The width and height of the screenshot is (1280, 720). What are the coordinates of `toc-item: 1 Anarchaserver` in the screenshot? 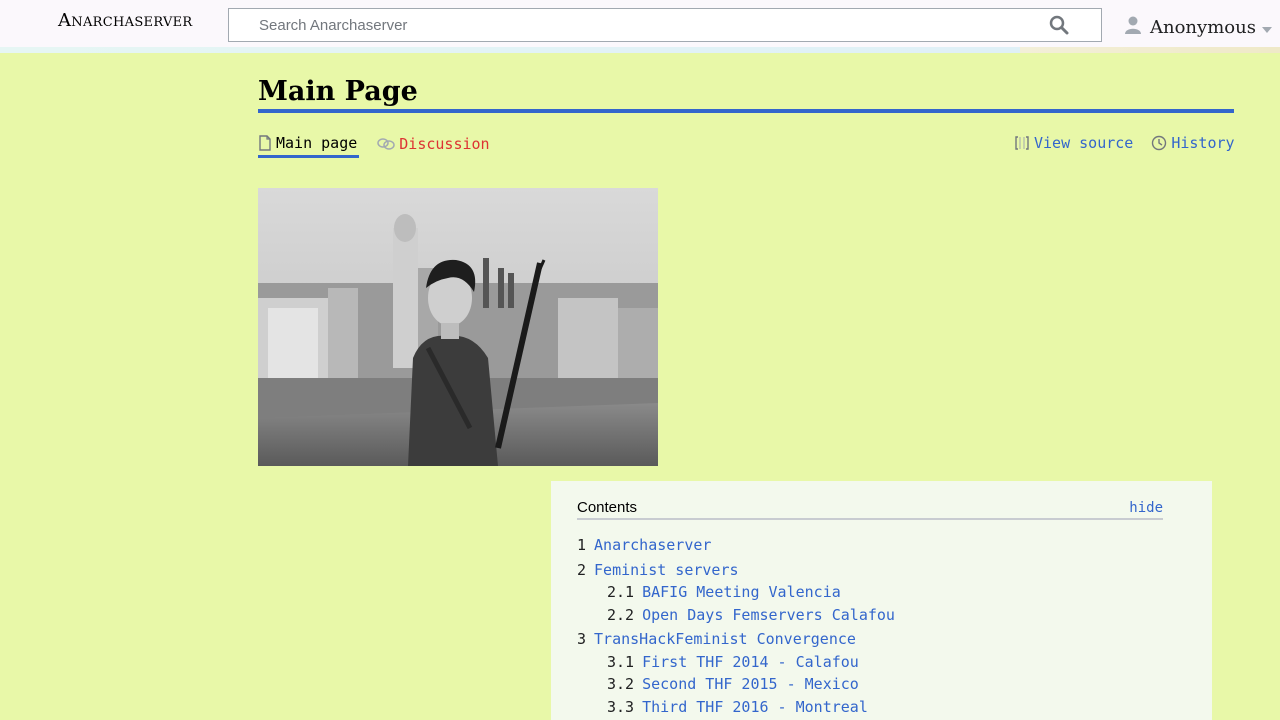 It's located at (870, 545).